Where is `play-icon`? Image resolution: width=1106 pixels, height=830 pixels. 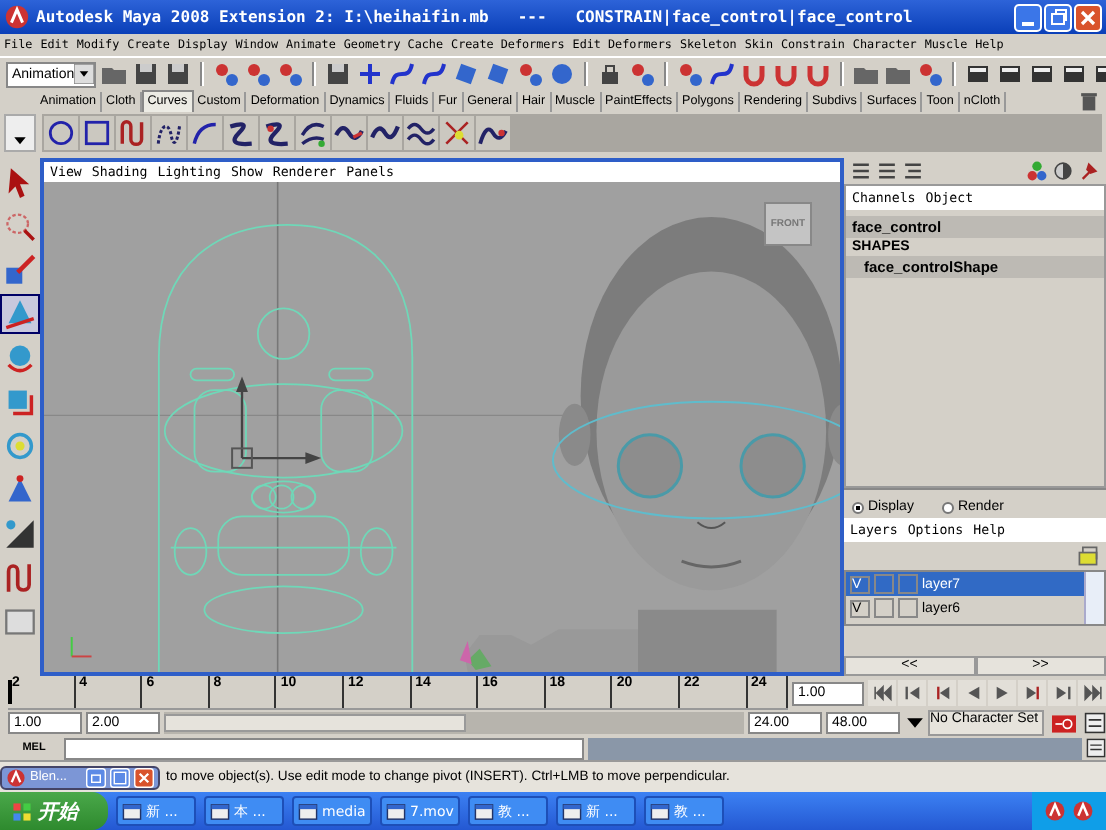 play-icon is located at coordinates (1002, 693).